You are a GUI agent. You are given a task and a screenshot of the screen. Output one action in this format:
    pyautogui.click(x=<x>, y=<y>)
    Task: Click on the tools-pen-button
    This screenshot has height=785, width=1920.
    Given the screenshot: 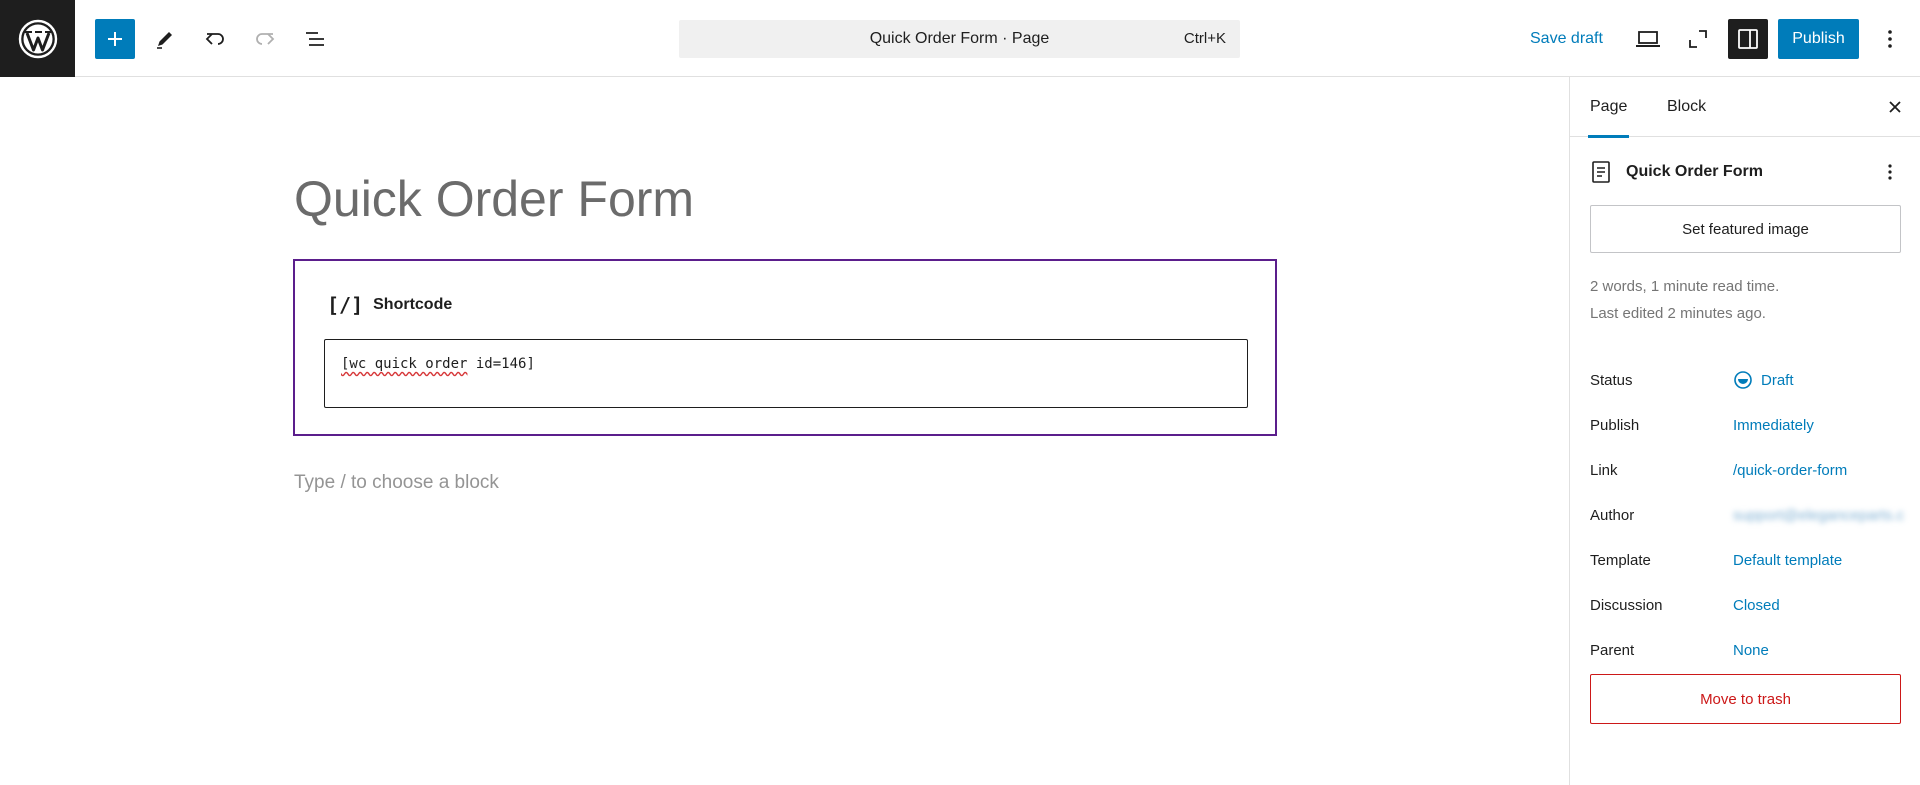 What is the action you would take?
    pyautogui.click(x=165, y=39)
    